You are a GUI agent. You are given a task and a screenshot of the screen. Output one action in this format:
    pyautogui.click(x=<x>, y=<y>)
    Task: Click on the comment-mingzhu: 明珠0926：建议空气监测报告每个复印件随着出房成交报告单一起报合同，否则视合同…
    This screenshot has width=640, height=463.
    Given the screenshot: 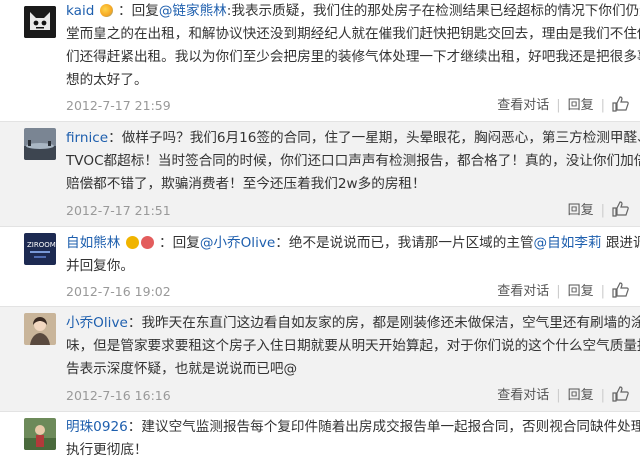 What is the action you would take?
    pyautogui.click(x=320, y=437)
    